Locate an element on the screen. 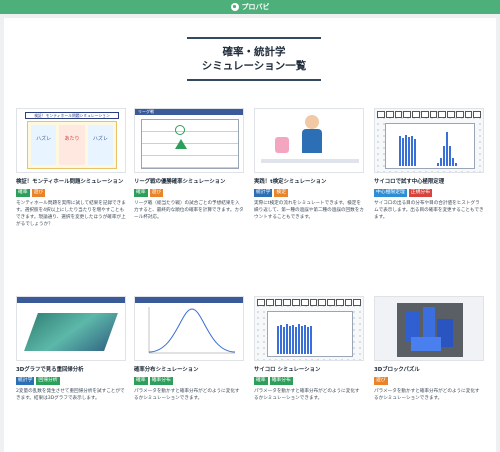 The width and height of the screenshot is (500, 452). page-title-line2: シミュレーション一覧 is located at coordinates (254, 66).